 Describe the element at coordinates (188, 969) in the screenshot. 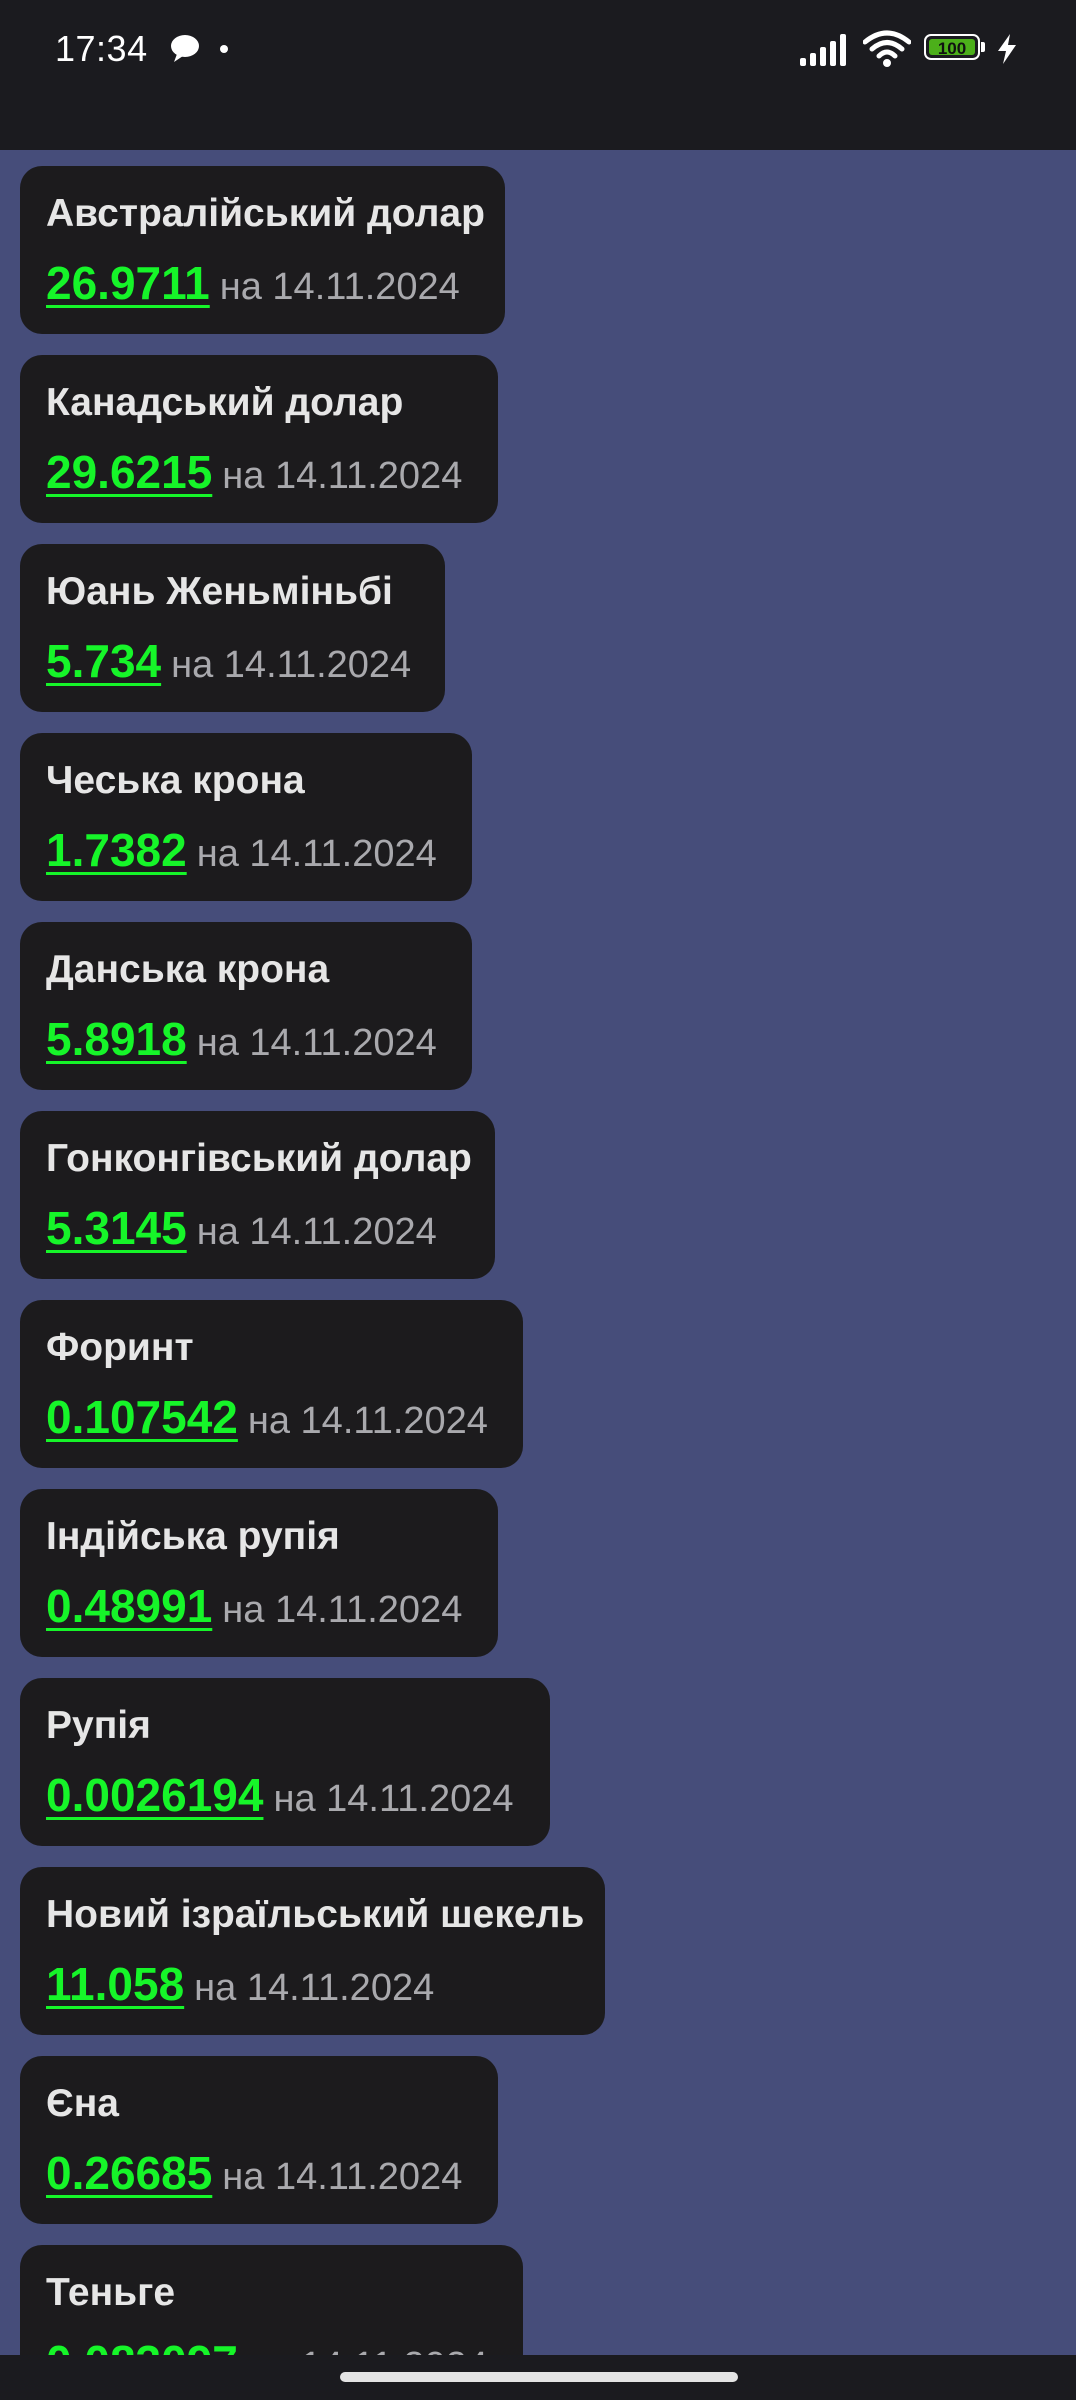

I see `currency-name: Данська крона` at that location.